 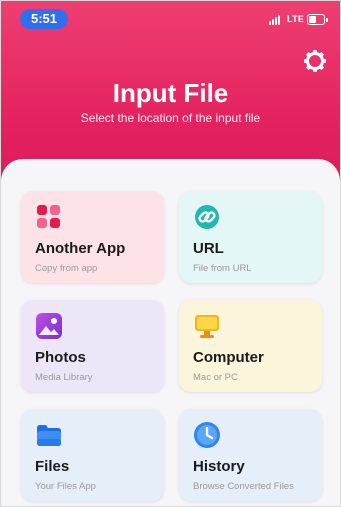 What do you see at coordinates (215, 377) in the screenshot?
I see `card-subtitle: Mac or PC` at bounding box center [215, 377].